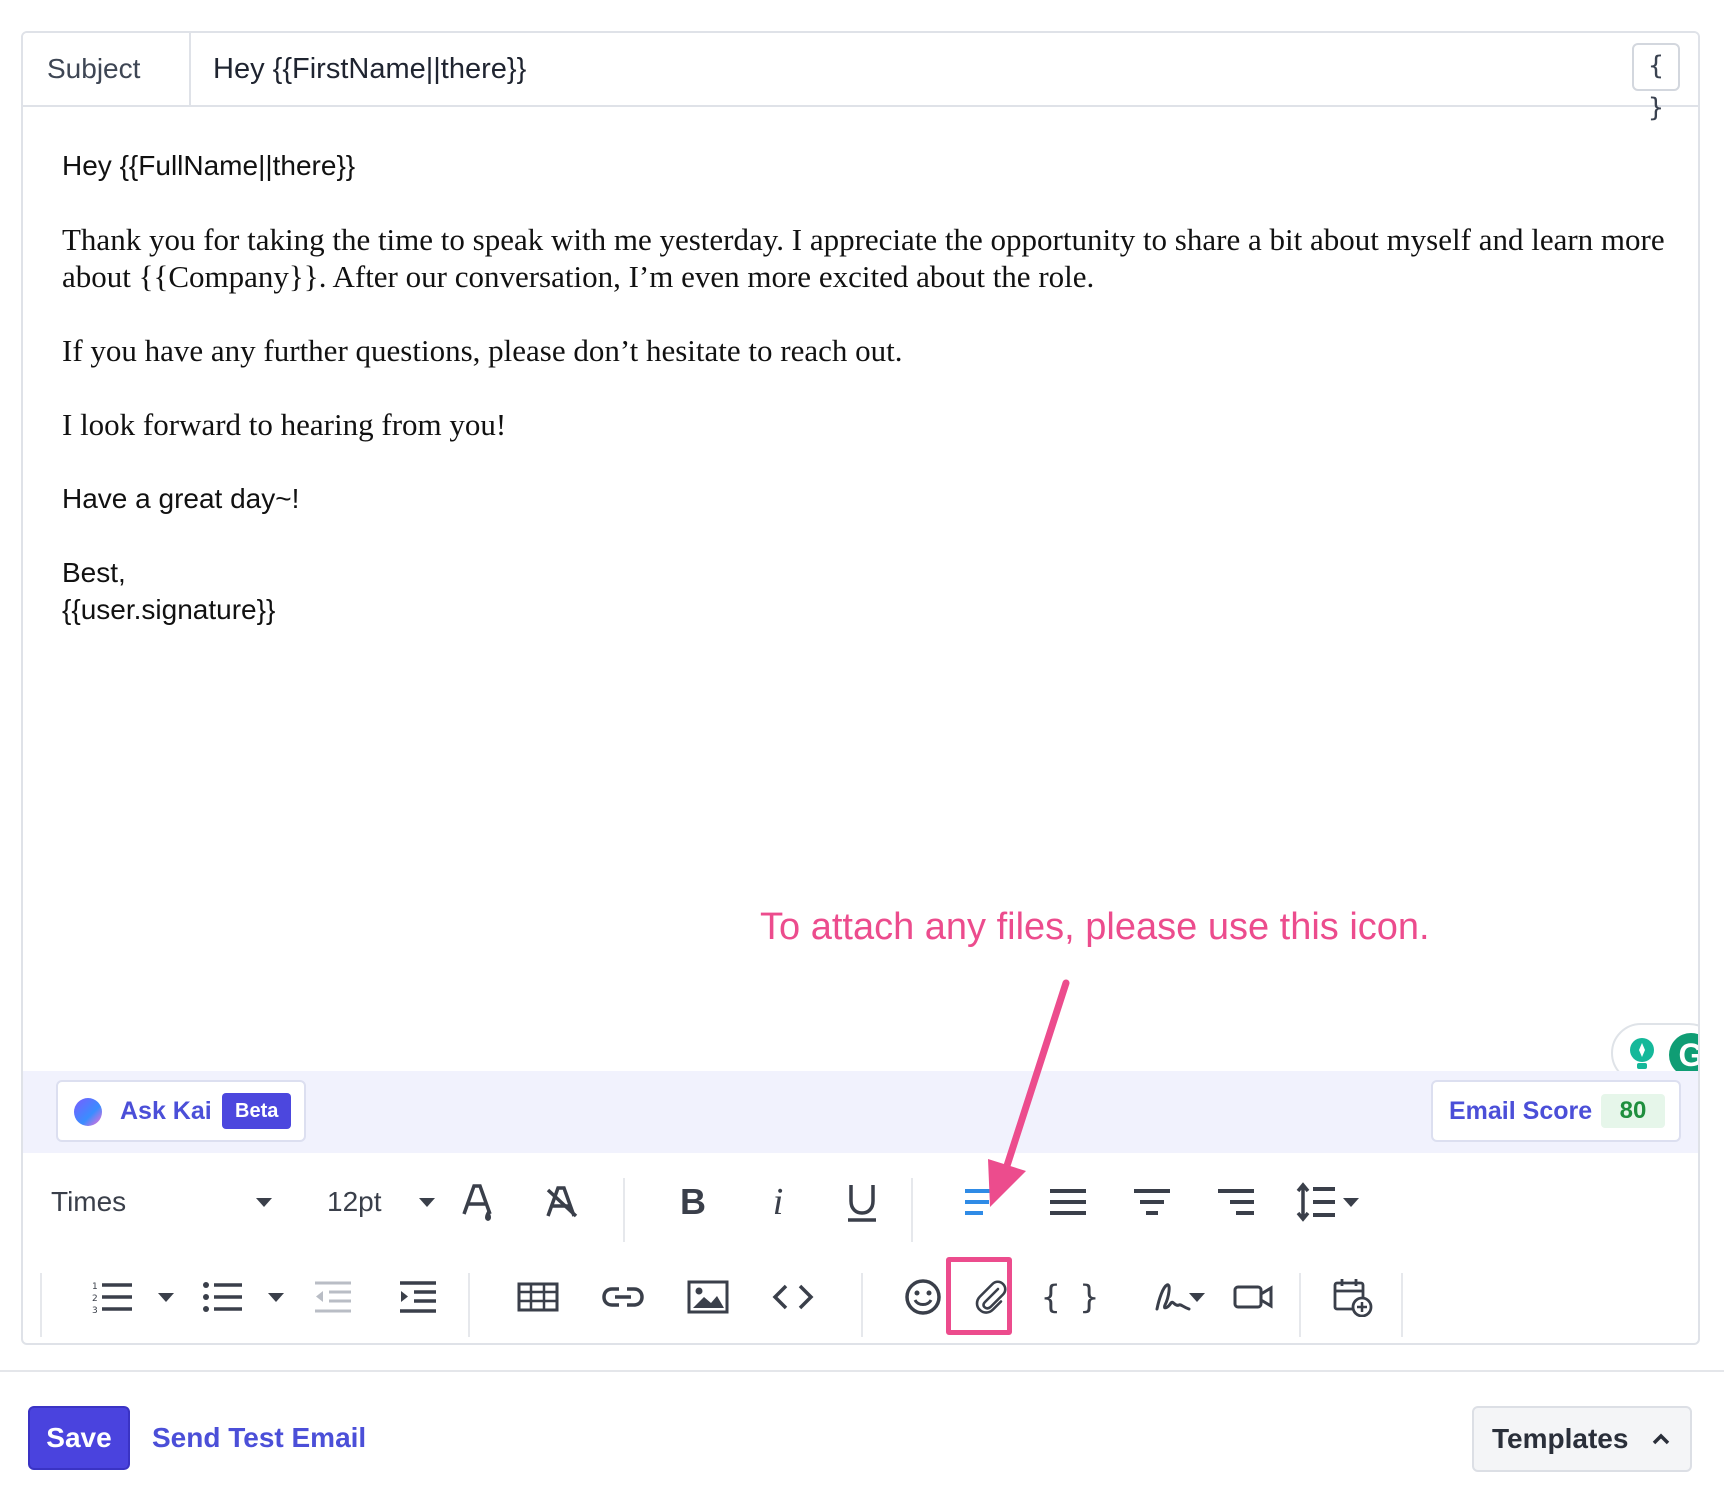 The width and height of the screenshot is (1724, 1500). Describe the element at coordinates (862, 1435) in the screenshot. I see `footer-bar: Save Send Test Email Templates` at that location.